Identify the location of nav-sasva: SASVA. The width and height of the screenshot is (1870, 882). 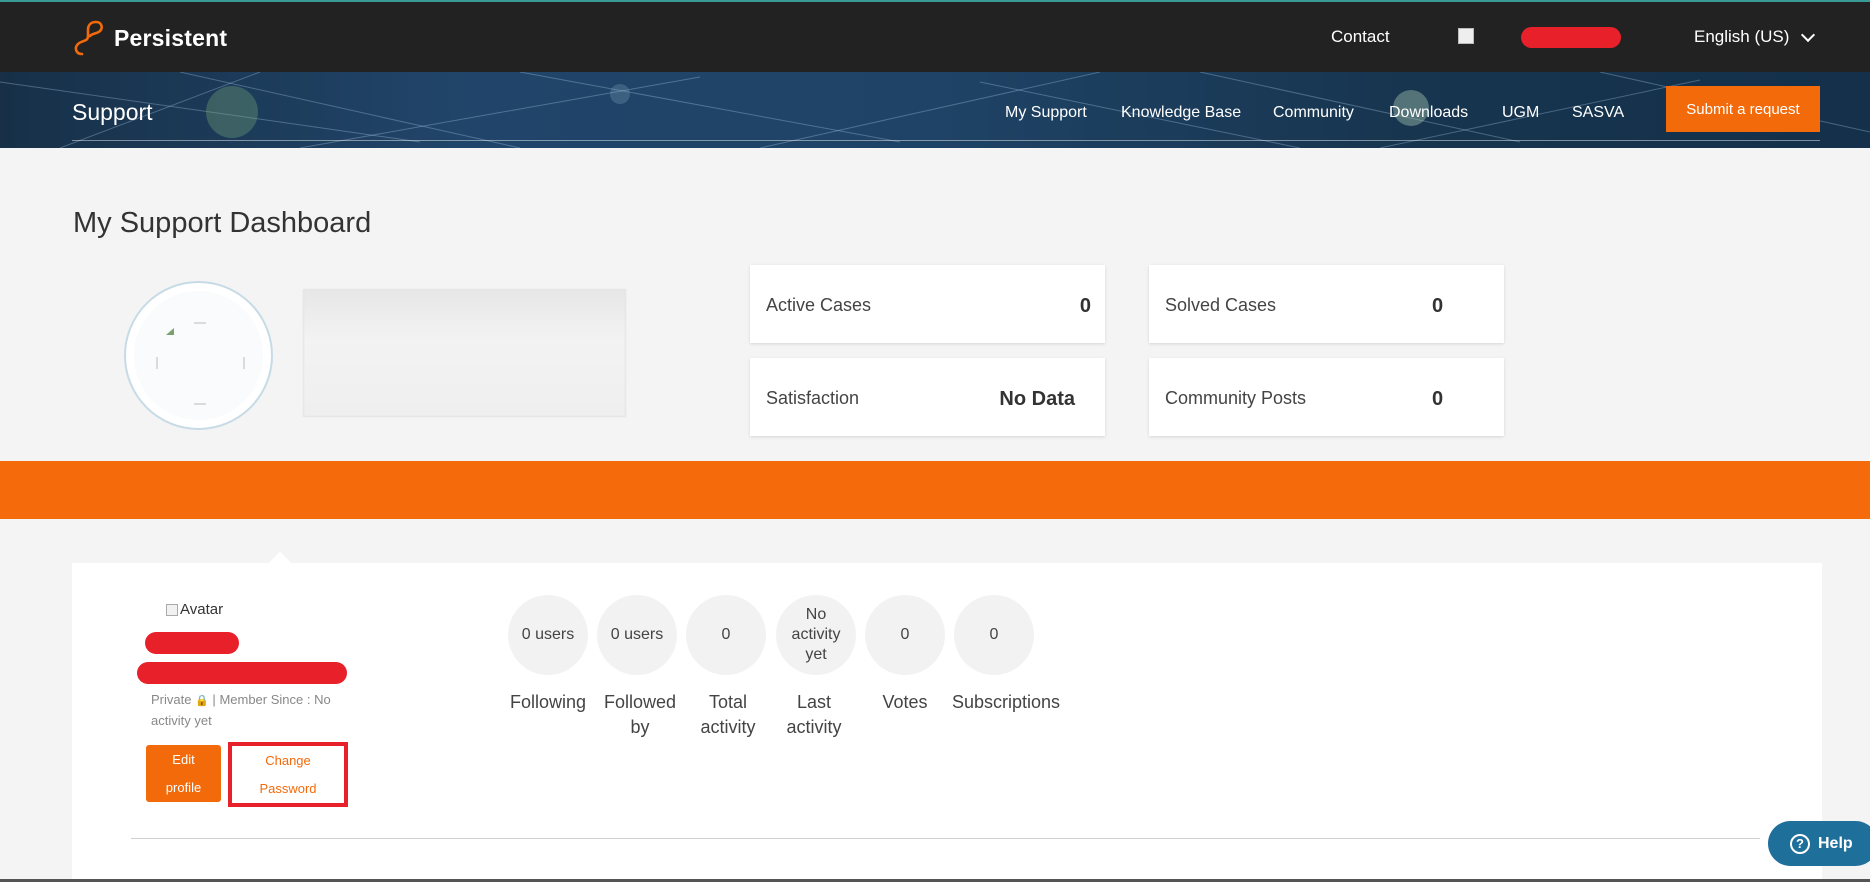
(1598, 113).